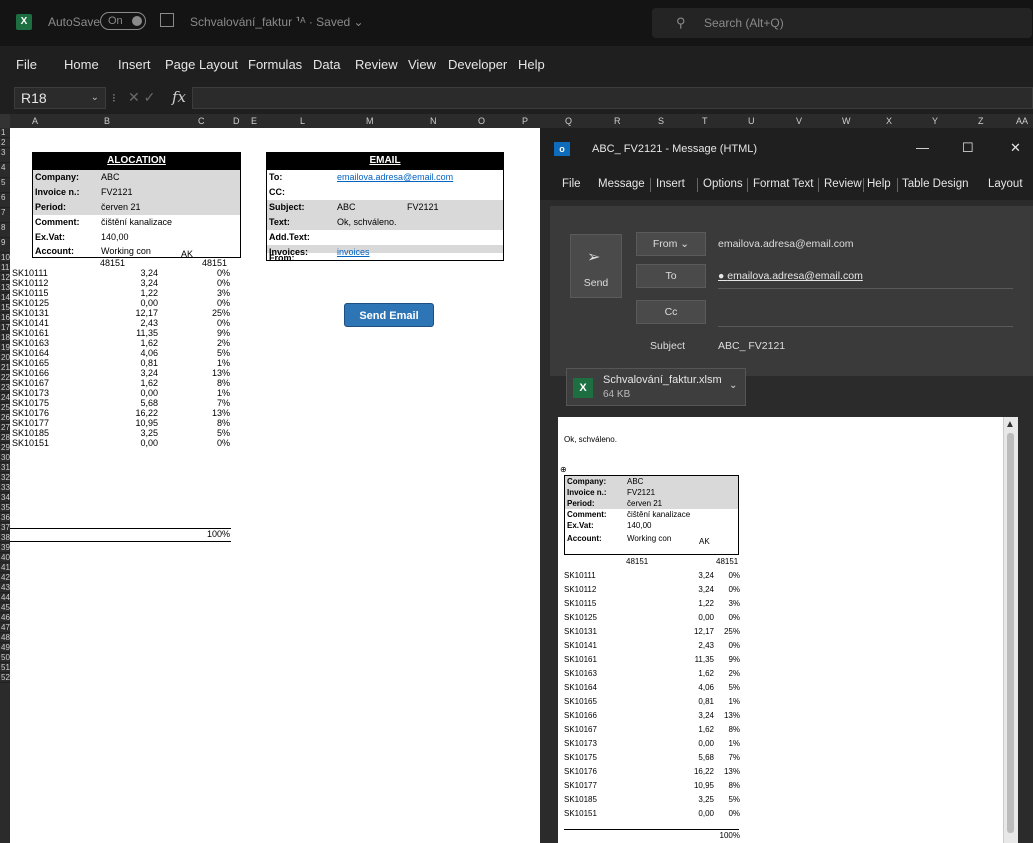 The height and width of the screenshot is (843, 1033). I want to click on row-header: 43, so click(5, 588).